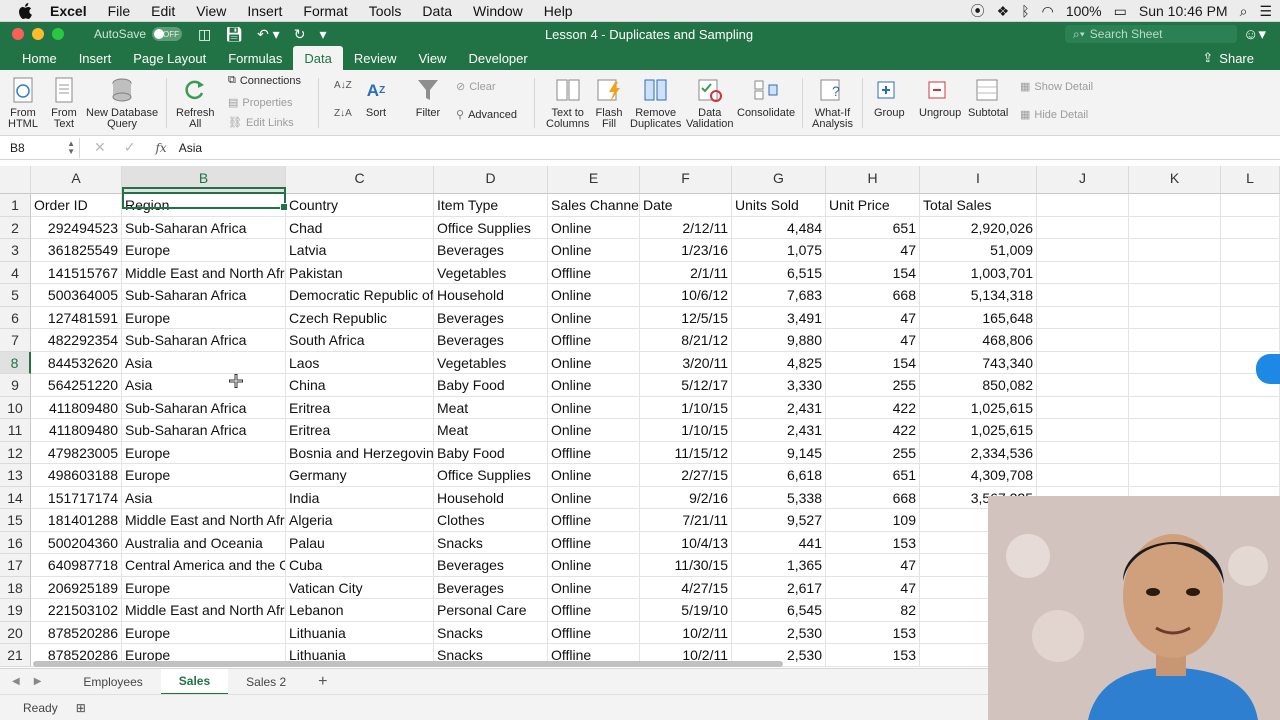 The width and height of the screenshot is (1280, 720). Describe the element at coordinates (1250, 430) in the screenshot. I see `cell-l11` at that location.